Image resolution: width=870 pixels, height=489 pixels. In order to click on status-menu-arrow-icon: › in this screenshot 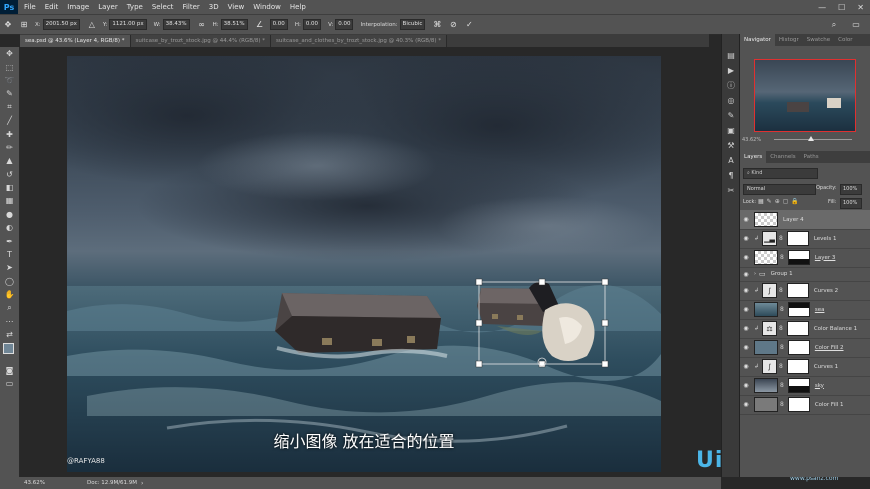, I will do `click(142, 483)`.